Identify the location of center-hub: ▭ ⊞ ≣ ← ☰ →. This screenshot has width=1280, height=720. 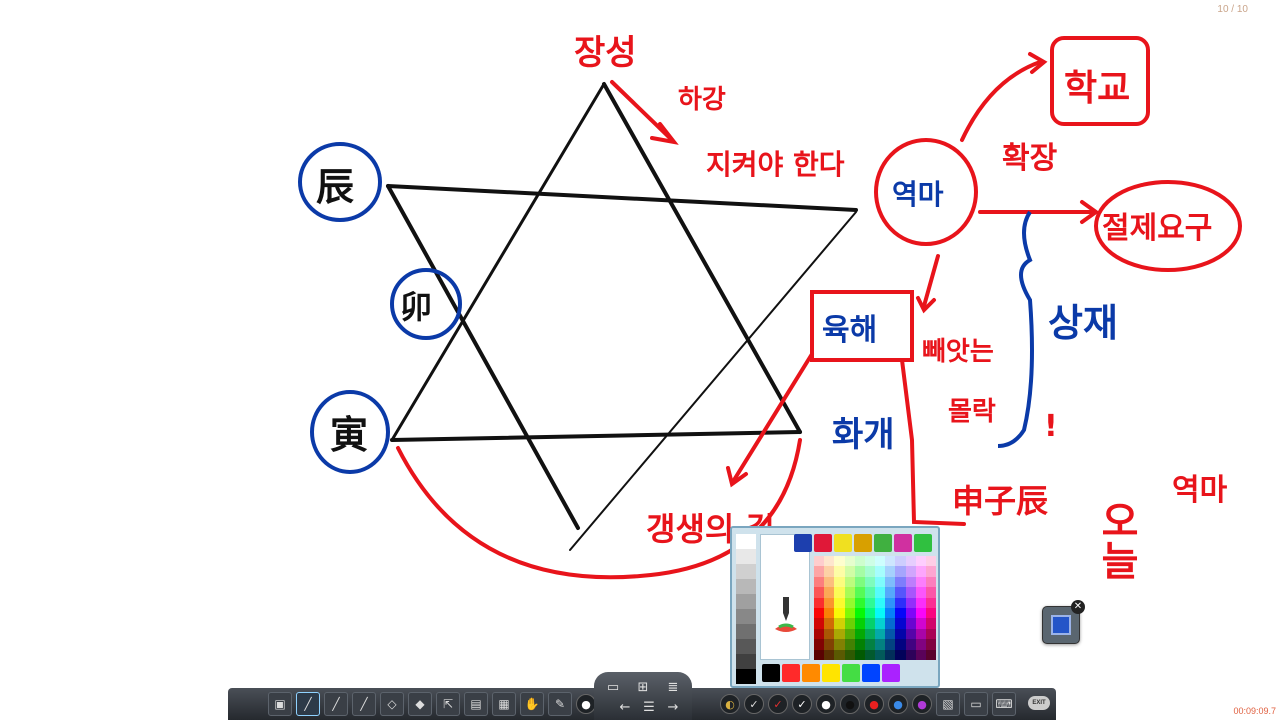
(643, 696).